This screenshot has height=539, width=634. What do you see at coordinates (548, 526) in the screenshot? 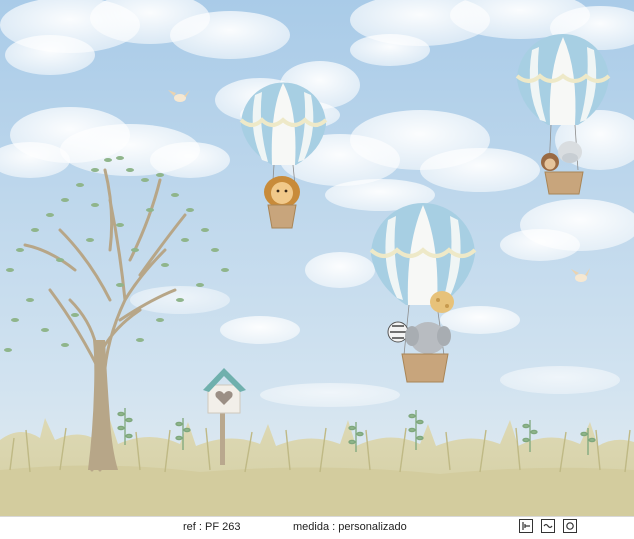
I see `wave-pattern-icon` at bounding box center [548, 526].